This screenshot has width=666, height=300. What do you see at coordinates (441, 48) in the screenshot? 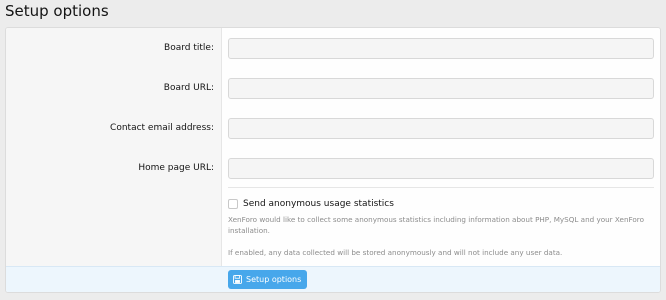
I see `board-title-input` at bounding box center [441, 48].